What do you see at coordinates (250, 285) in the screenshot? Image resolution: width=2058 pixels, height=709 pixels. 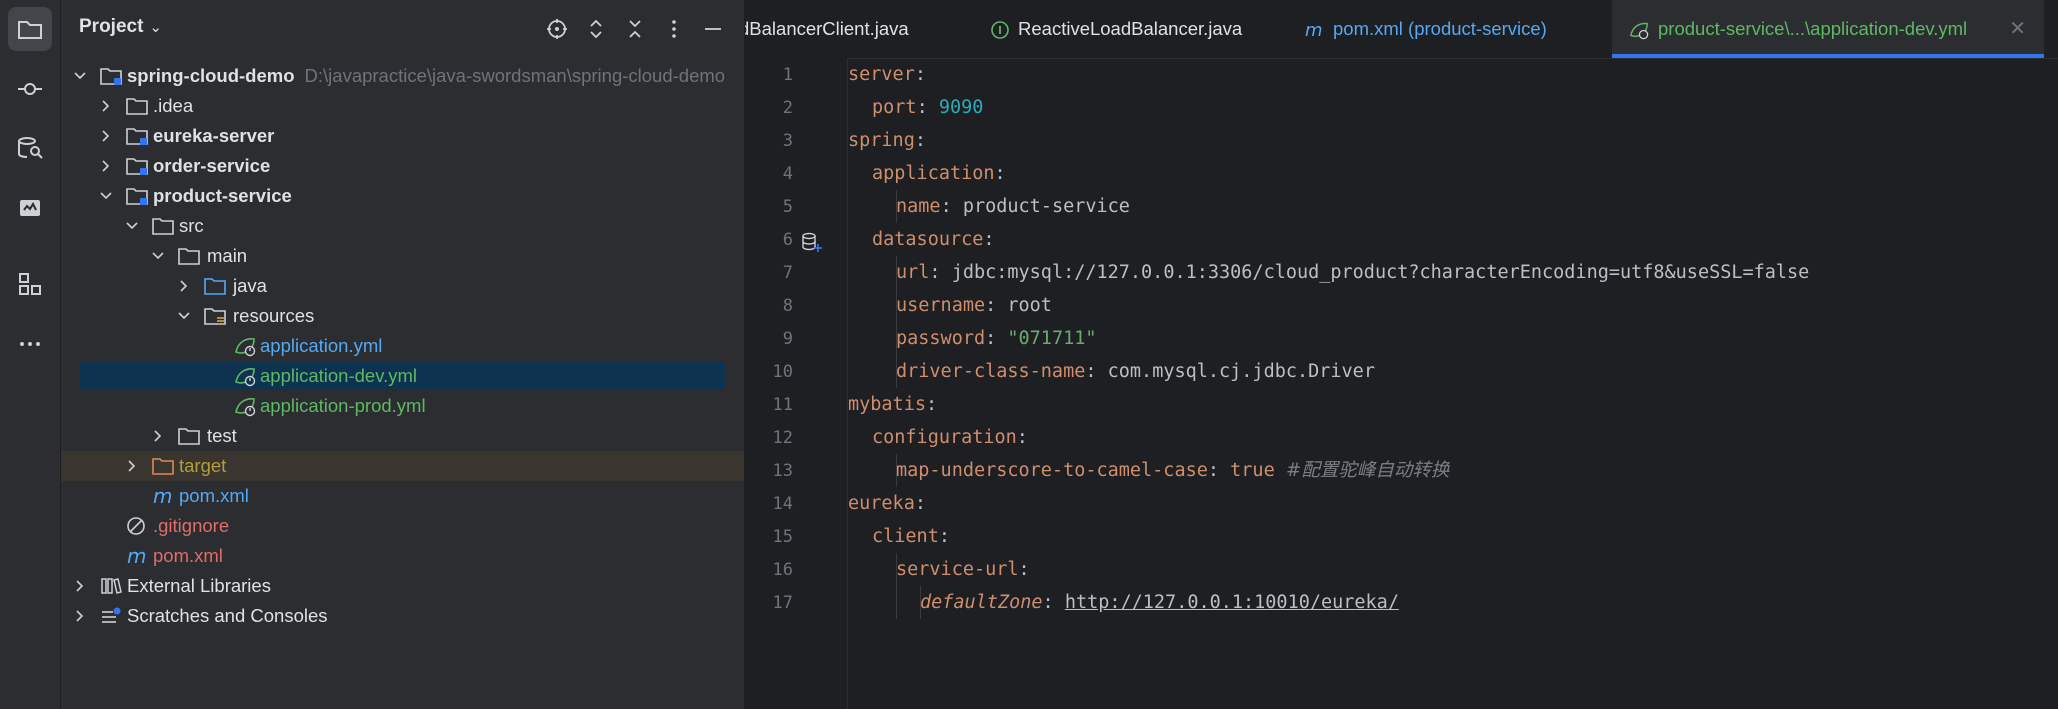 I see `tree-label: java` at bounding box center [250, 285].